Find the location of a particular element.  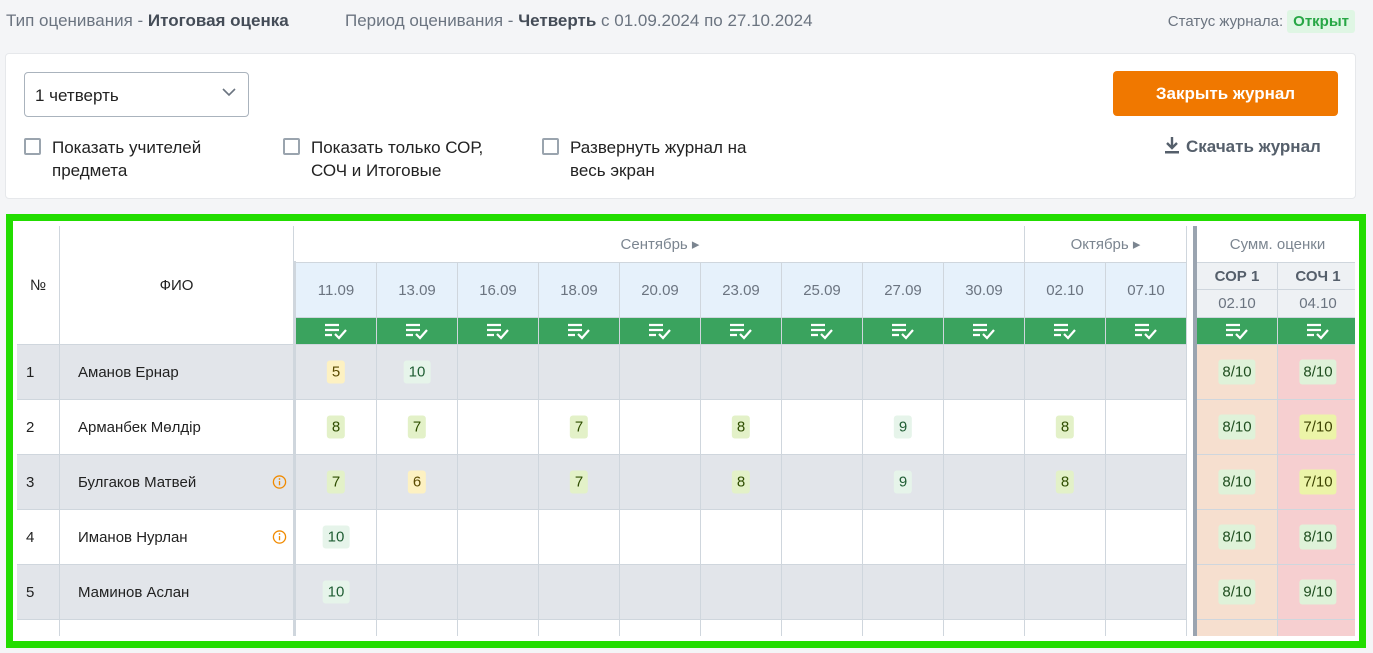

date-header: 27.09 is located at coordinates (903, 290).